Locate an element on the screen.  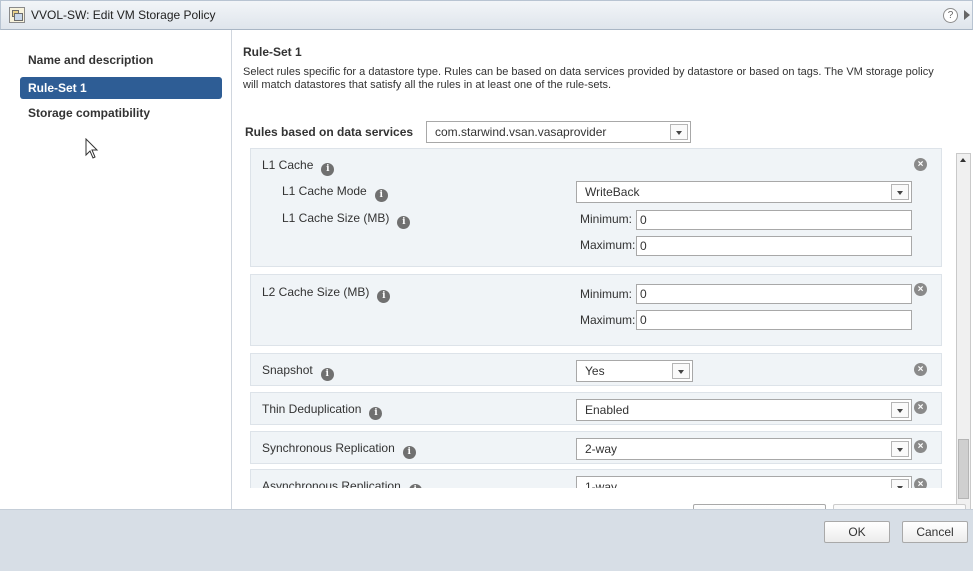
thin-deduplication-value: Enabled is located at coordinates (607, 410).